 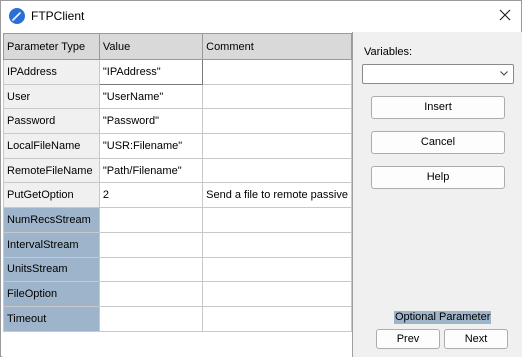 What do you see at coordinates (504, 74) in the screenshot?
I see `chevron-down-icon` at bounding box center [504, 74].